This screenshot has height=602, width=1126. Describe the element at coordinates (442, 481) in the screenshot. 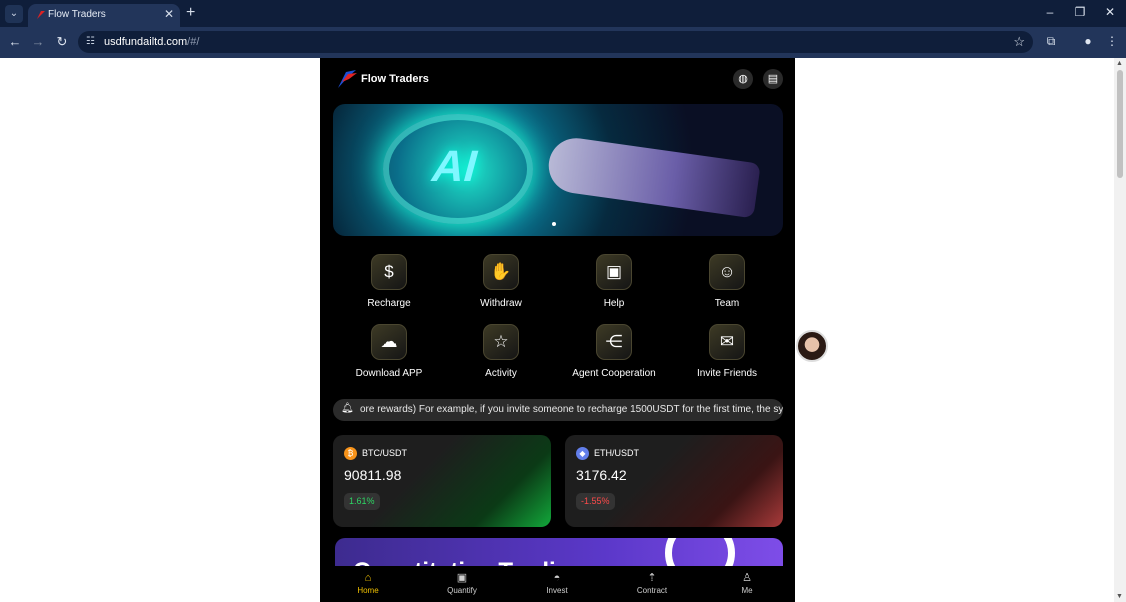

I see `ticker-card-btc: ₿ BTC/USDT 90811.98 1.61%` at that location.